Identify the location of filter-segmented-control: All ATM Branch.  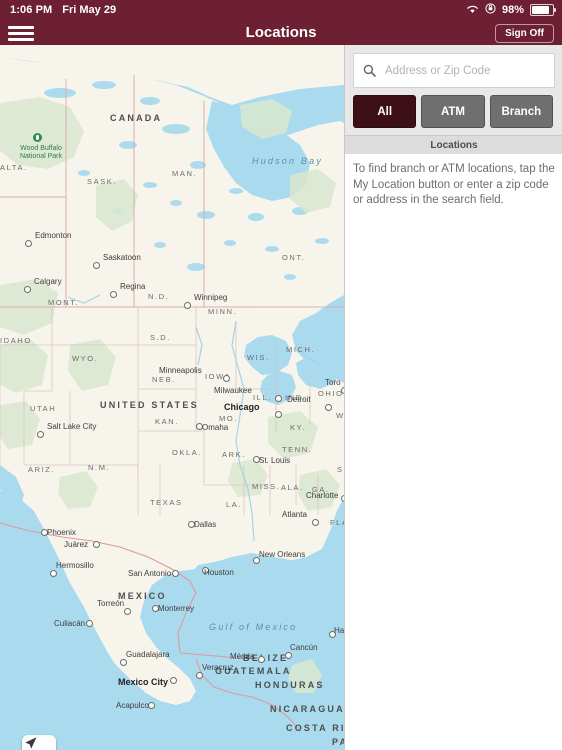
(453, 111).